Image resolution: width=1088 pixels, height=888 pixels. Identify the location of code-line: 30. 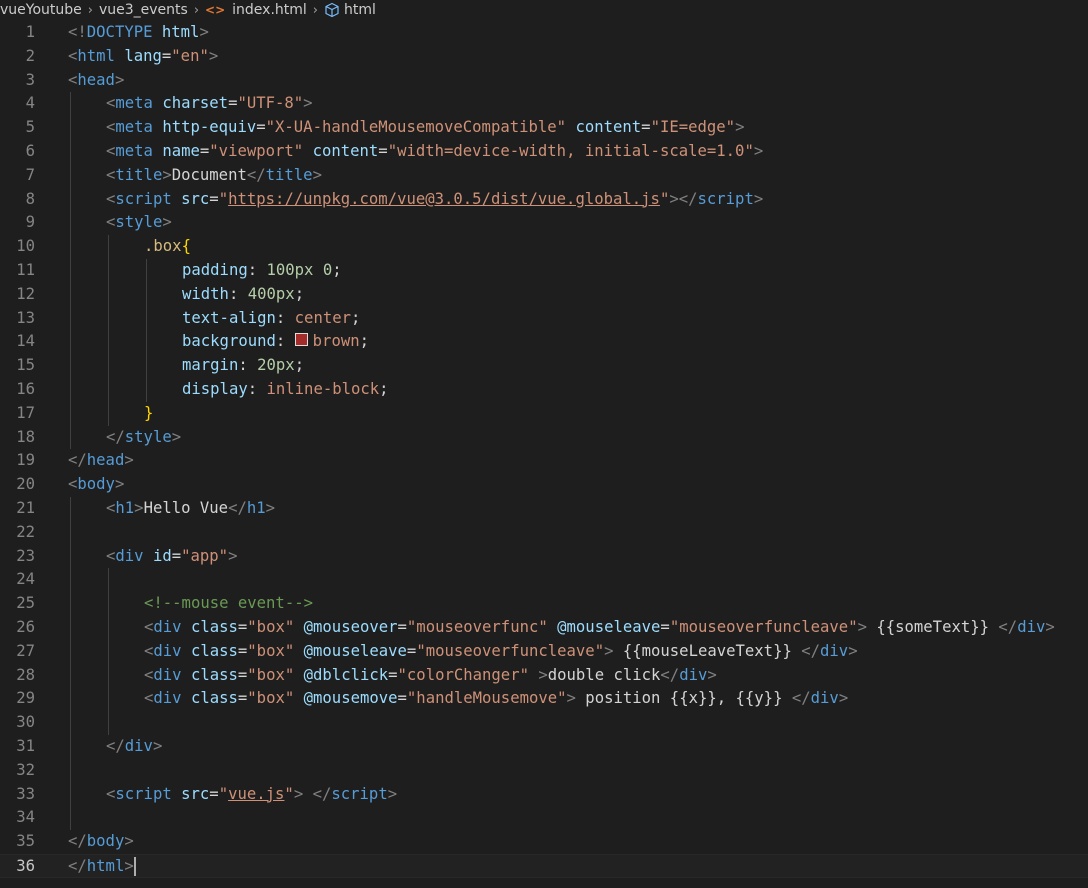
(544, 723).